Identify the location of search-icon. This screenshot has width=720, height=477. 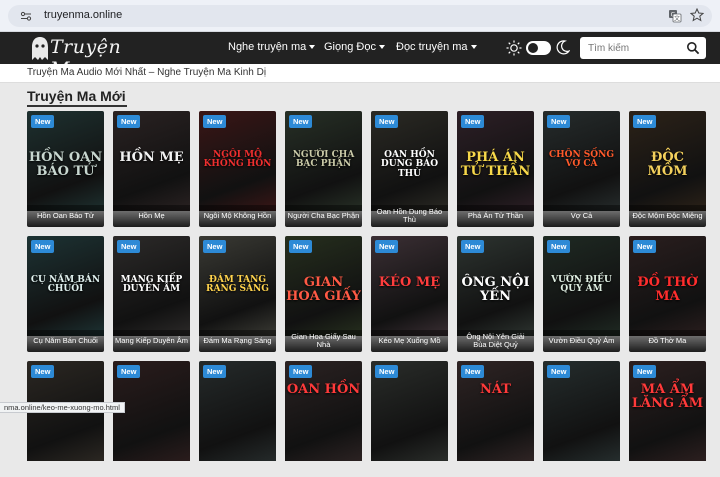
(693, 48).